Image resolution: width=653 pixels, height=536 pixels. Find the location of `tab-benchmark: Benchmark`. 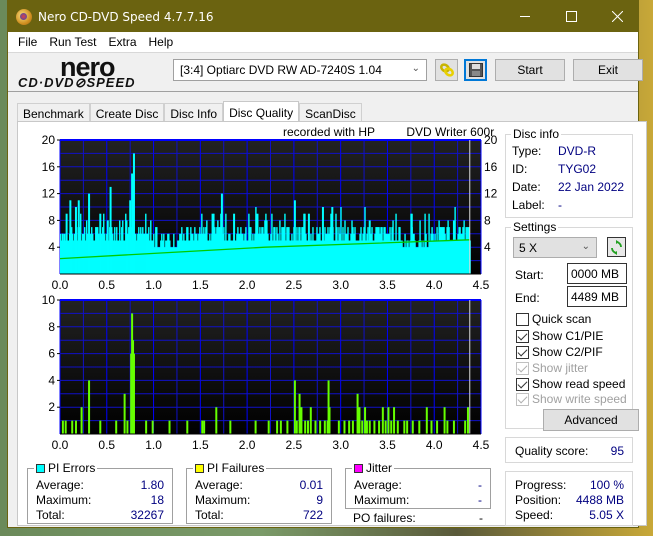

tab-benchmark: Benchmark is located at coordinates (53, 113).